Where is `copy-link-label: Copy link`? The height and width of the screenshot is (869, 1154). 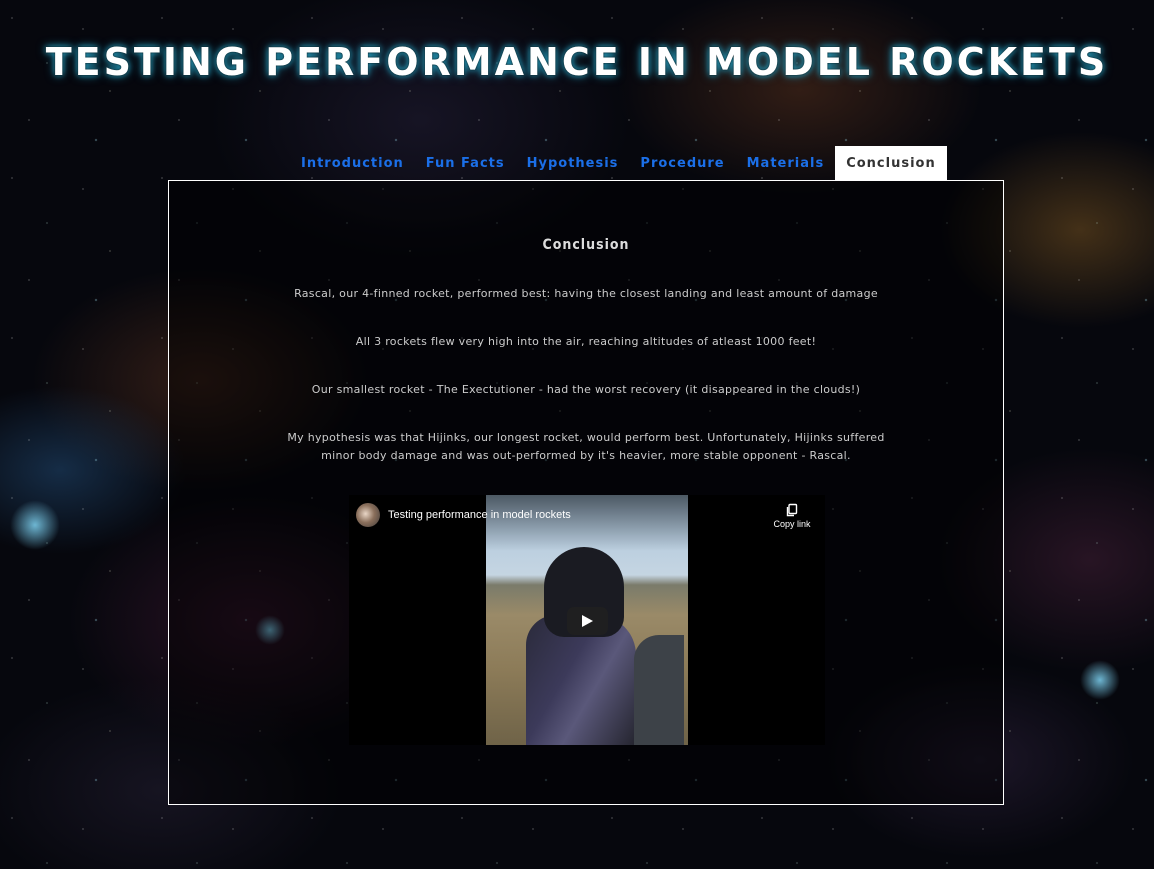
copy-link-label: Copy link is located at coordinates (792, 524).